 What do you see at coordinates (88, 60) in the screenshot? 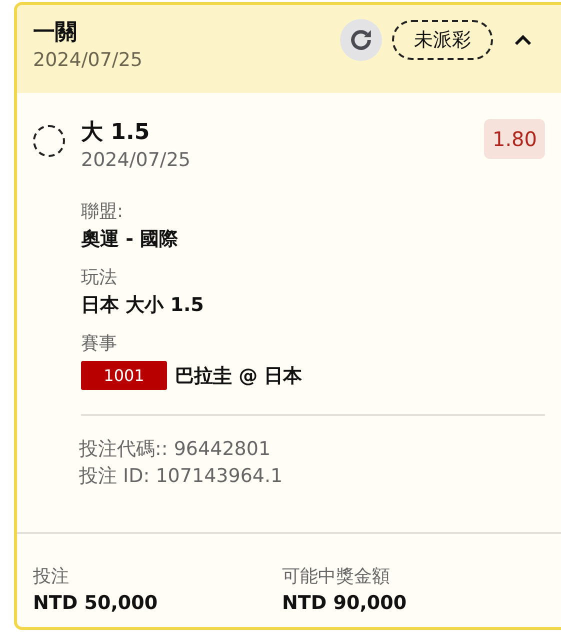
I see `bet-date: 2024/07/25` at bounding box center [88, 60].